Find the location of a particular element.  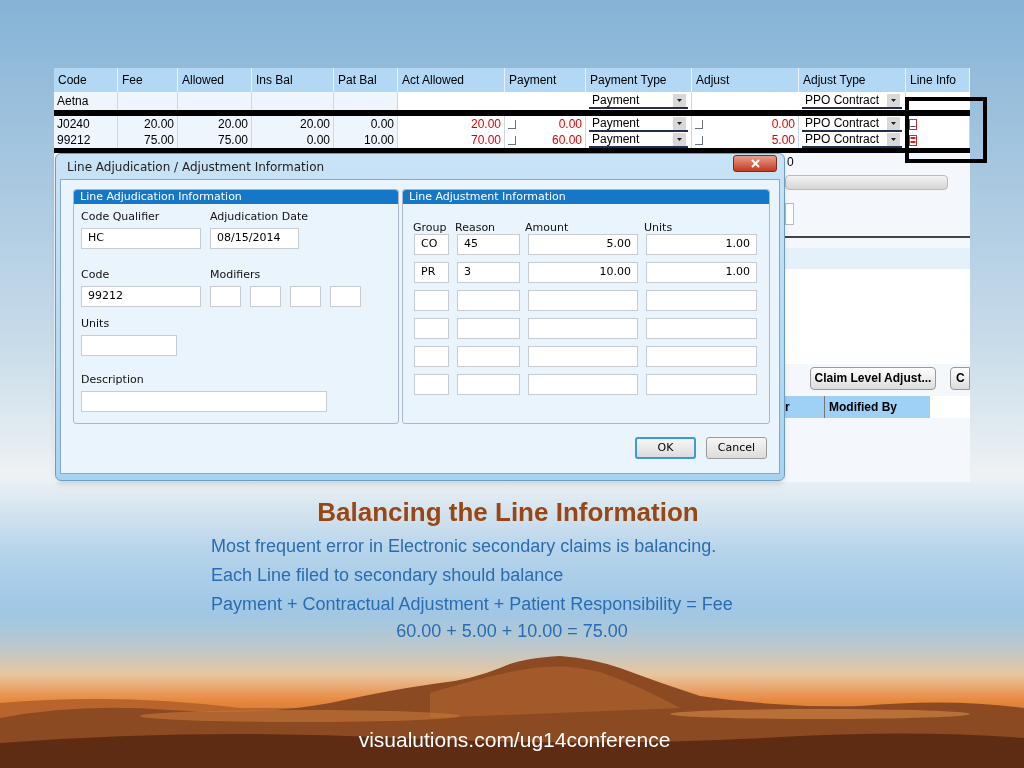

field-label: Code Qualifier is located at coordinates (121, 216).